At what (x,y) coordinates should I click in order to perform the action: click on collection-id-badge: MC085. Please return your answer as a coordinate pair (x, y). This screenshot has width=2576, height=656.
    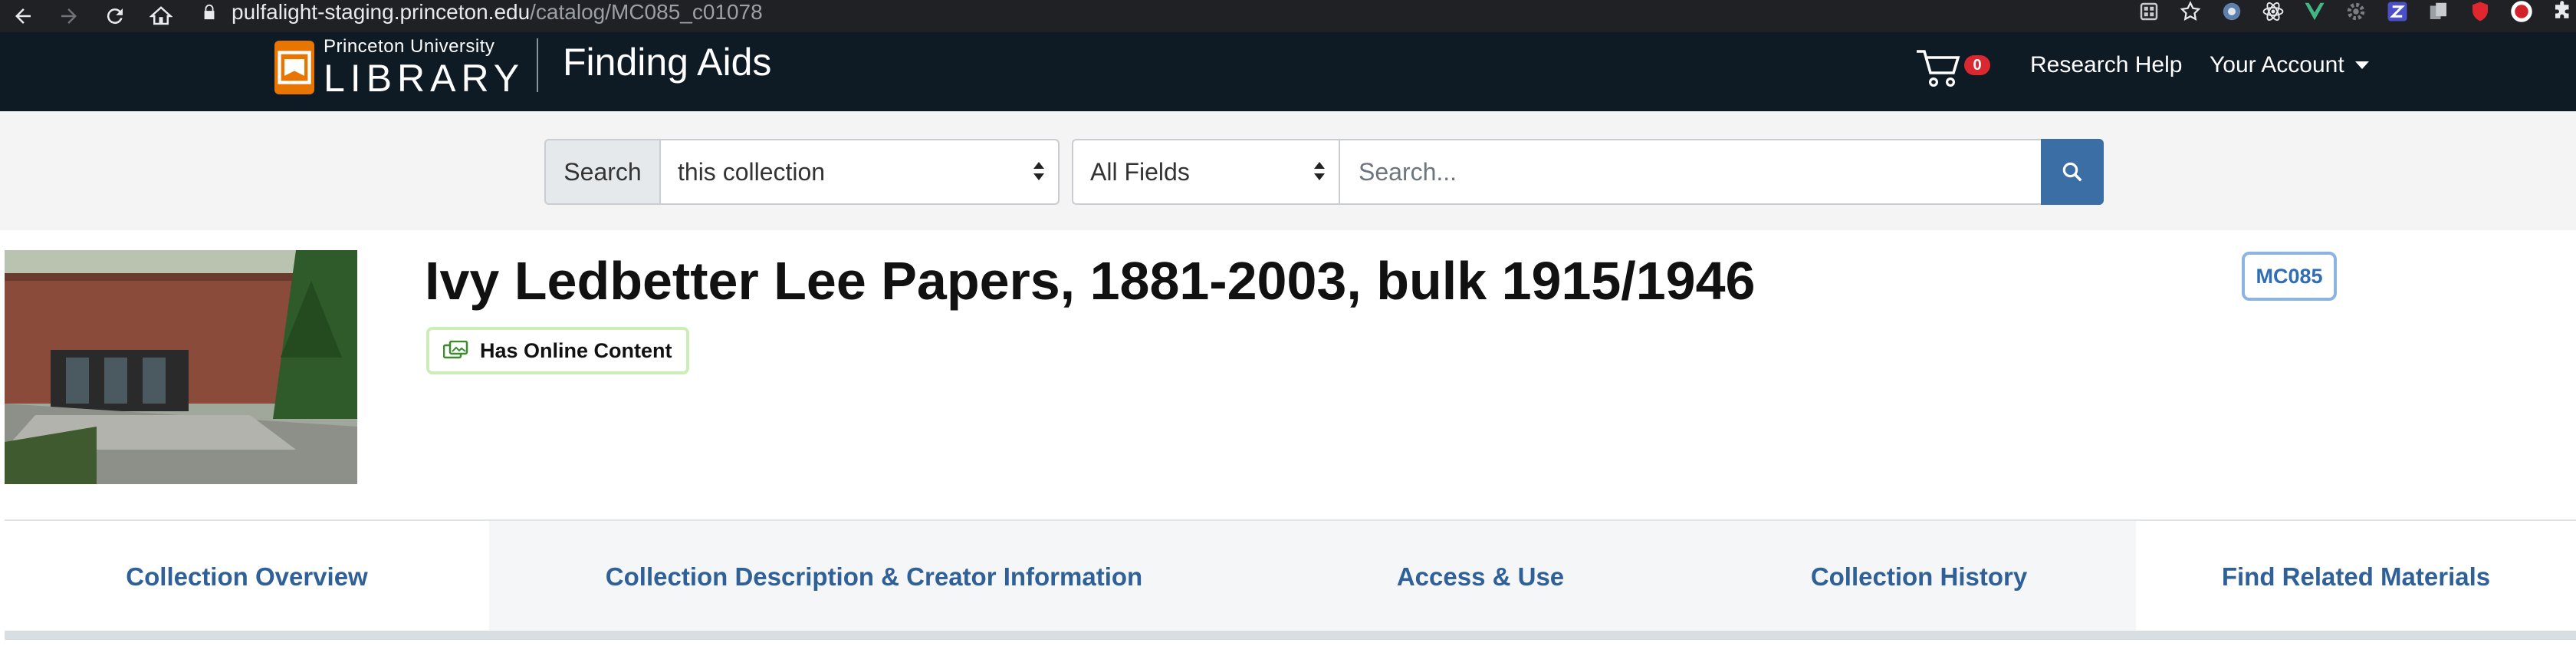
    Looking at the image, I should click on (2289, 276).